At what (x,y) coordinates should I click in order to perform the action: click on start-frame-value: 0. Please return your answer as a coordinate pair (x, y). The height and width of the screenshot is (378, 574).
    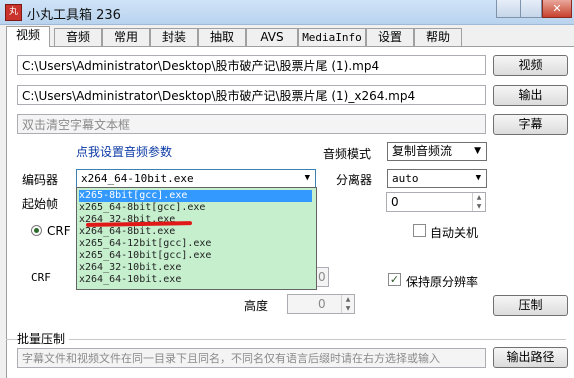
    Looking at the image, I should click on (395, 202).